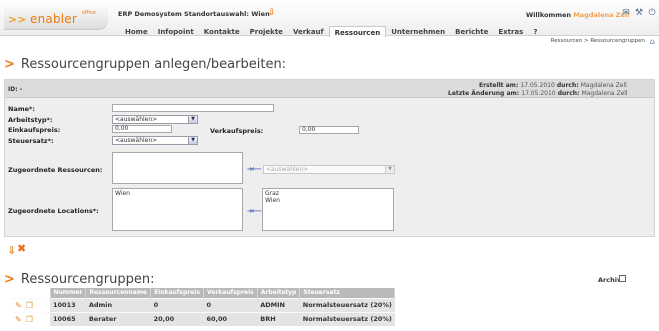 Image resolution: width=659 pixels, height=331 pixels. I want to click on column-header: Verkaufspreis, so click(230, 293).